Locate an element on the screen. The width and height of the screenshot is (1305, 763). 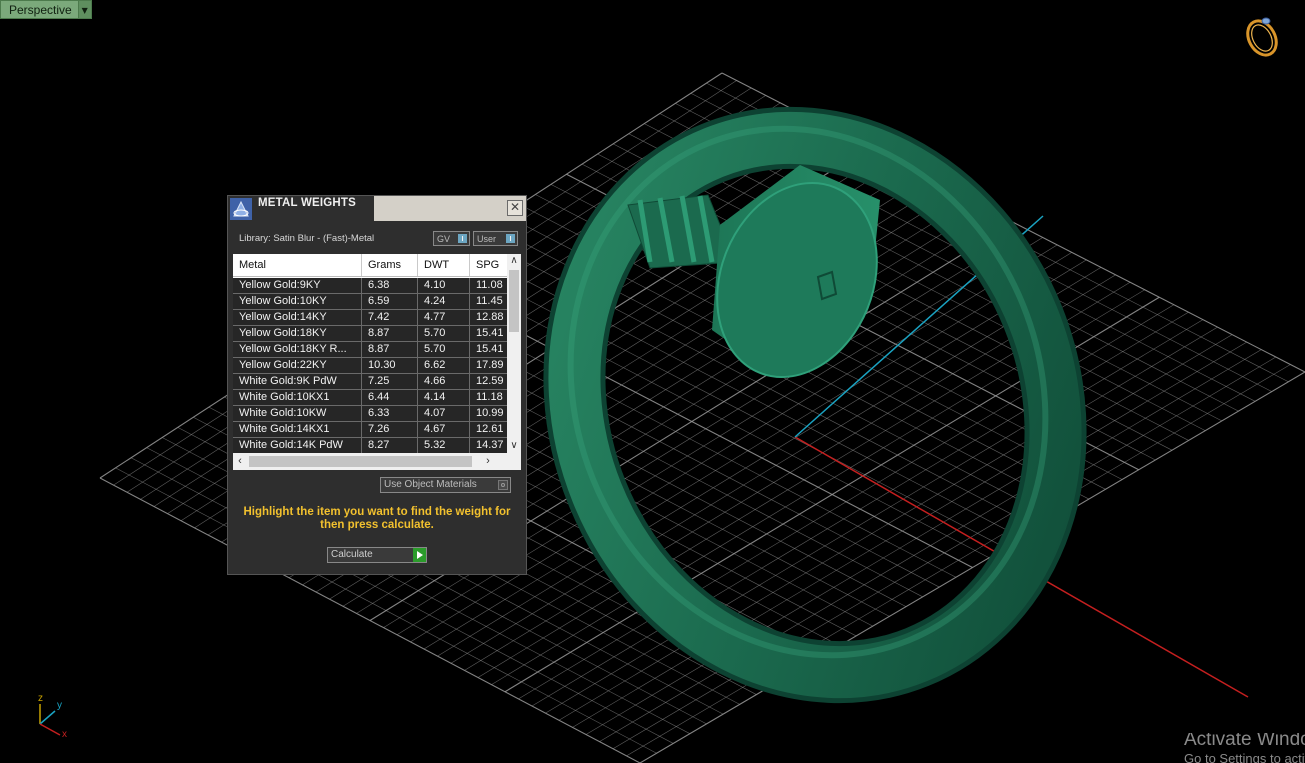
calculate-label: Calculate is located at coordinates (352, 554).